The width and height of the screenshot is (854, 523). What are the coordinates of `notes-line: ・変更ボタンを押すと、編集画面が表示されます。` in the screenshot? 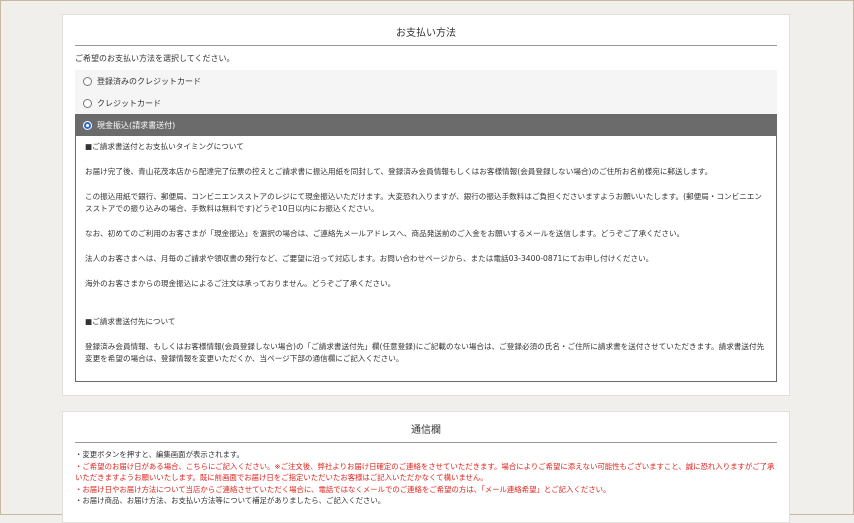 It's located at (159, 454).